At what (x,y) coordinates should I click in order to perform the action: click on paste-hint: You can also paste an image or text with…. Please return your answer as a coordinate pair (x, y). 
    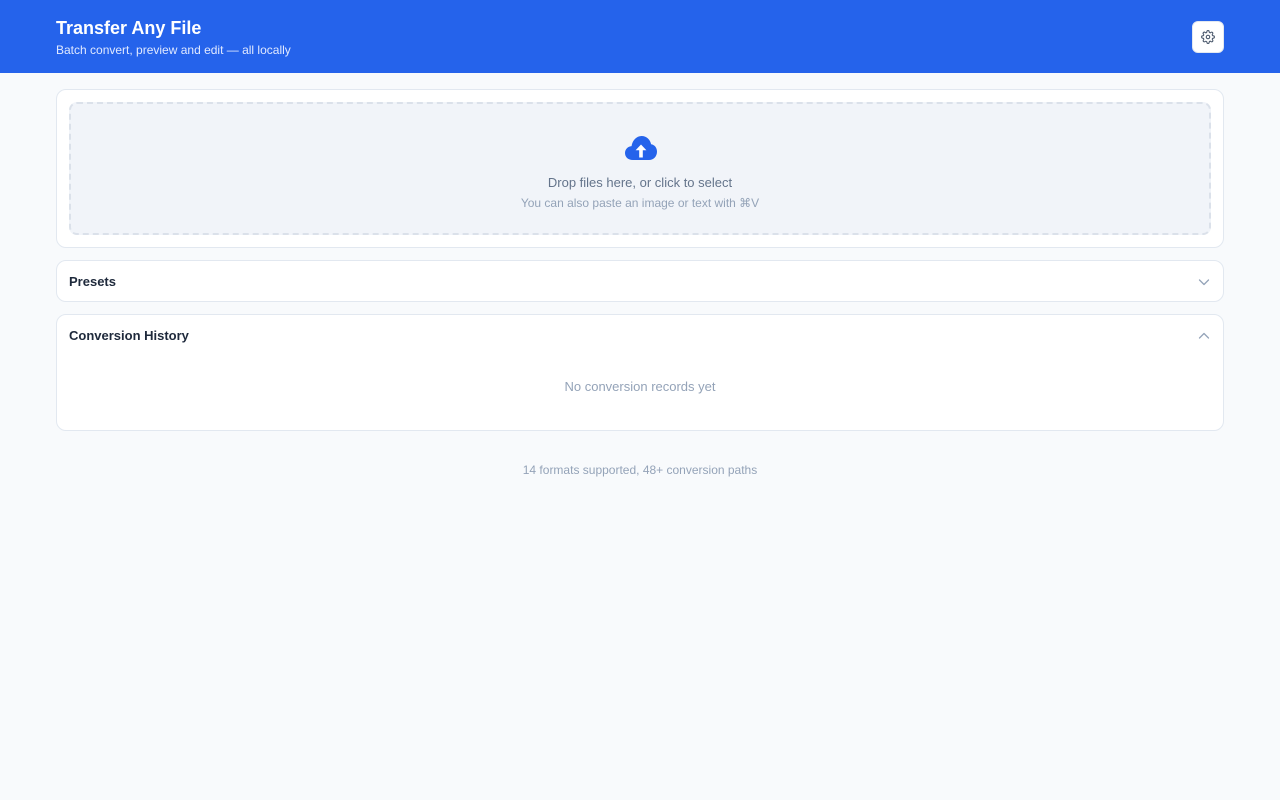
    Looking at the image, I should click on (640, 203).